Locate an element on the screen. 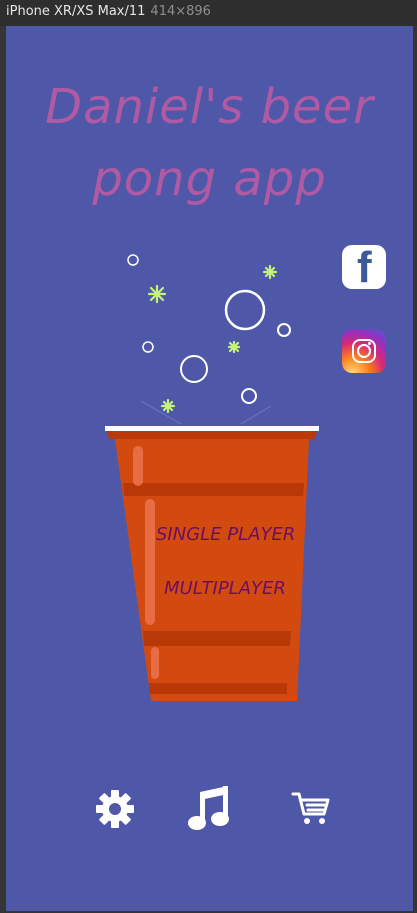 The height and width of the screenshot is (913, 417). music-note-icon is located at coordinates (209, 808).